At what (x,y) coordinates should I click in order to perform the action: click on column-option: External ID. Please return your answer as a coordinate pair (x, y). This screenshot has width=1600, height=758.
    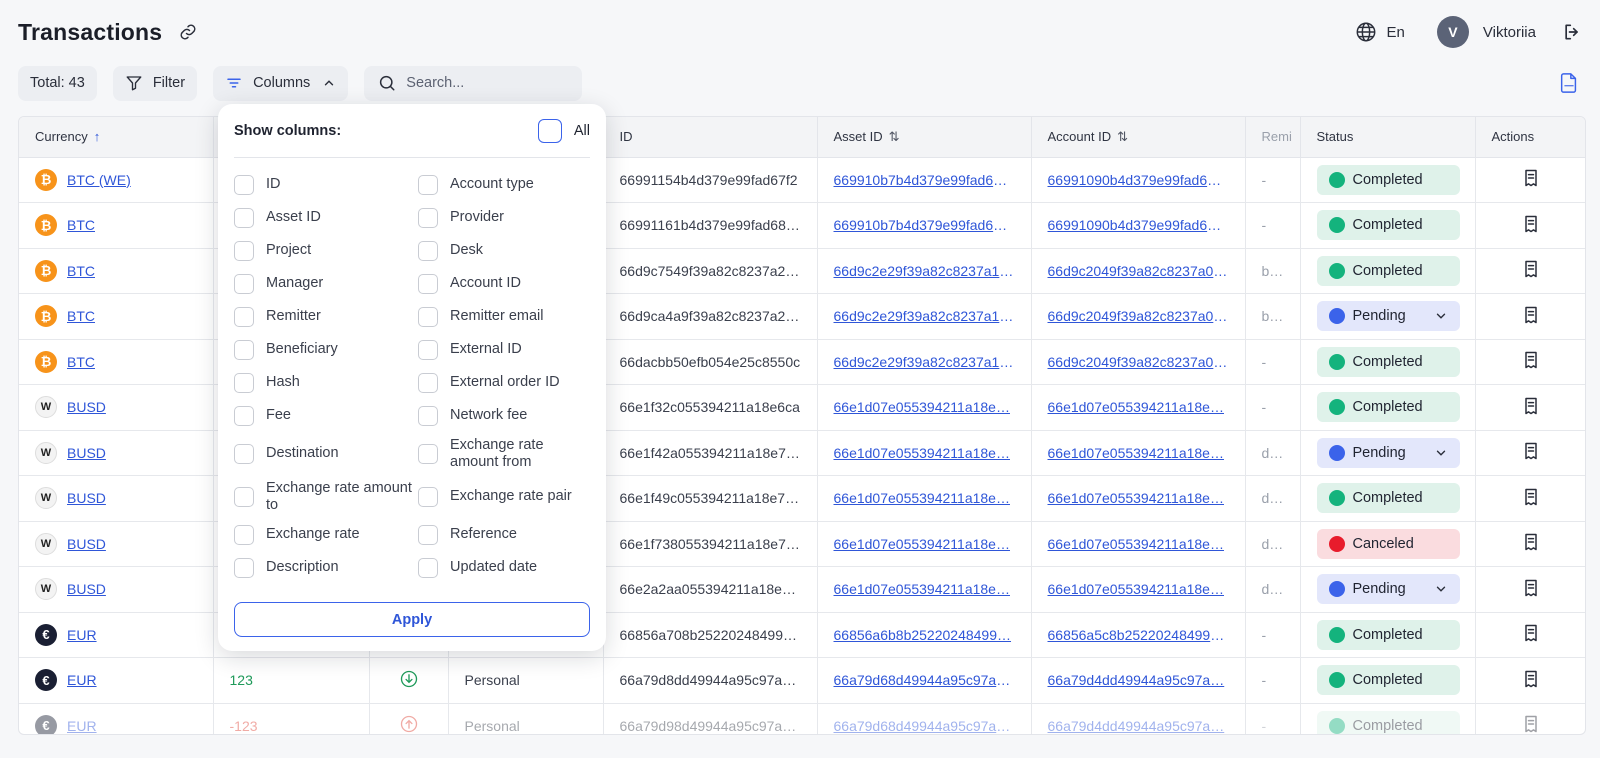
    Looking at the image, I should click on (504, 349).